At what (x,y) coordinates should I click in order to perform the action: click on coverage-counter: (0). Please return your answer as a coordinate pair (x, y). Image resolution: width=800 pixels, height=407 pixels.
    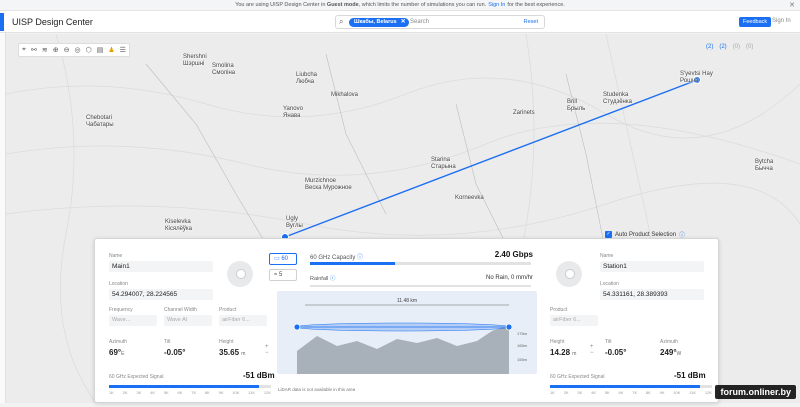
    Looking at the image, I should click on (749, 47).